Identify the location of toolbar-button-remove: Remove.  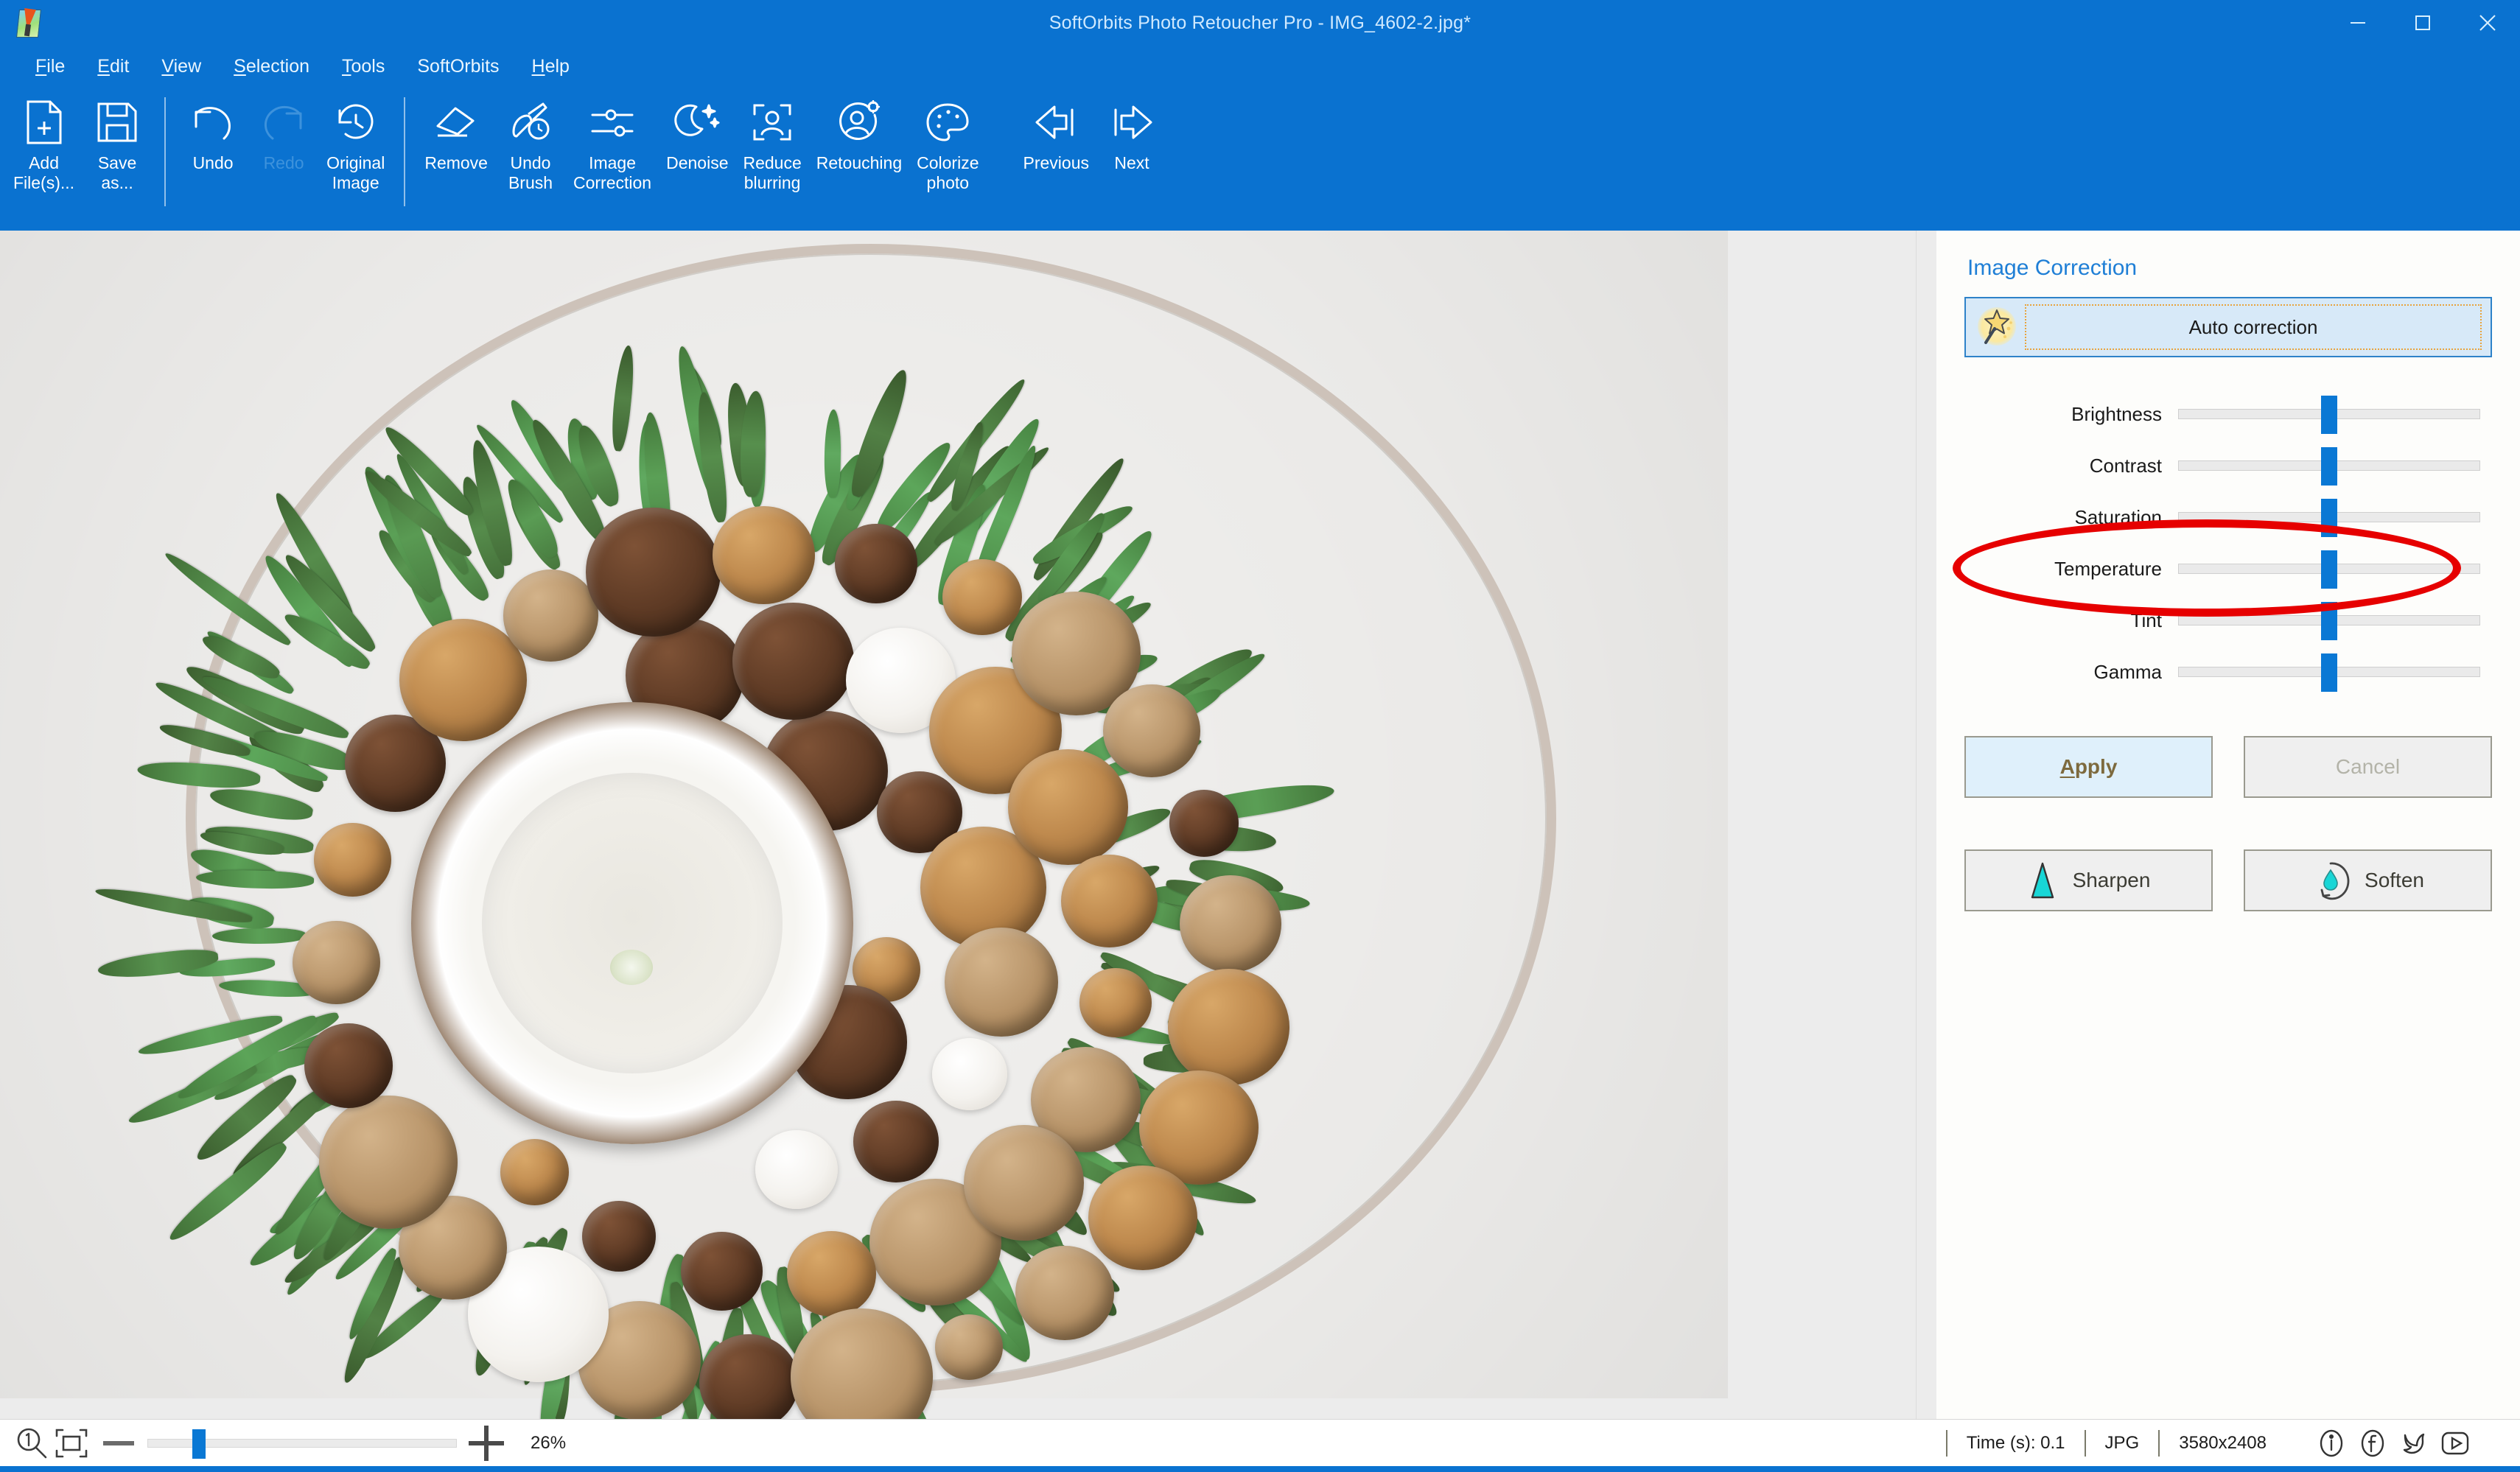
(456, 130).